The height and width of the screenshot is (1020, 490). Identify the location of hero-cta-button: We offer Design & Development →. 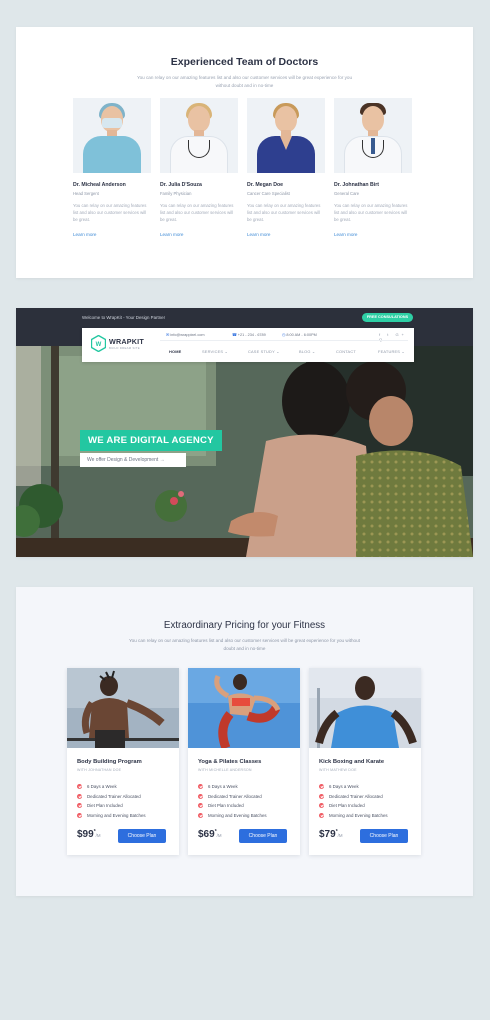
(133, 460).